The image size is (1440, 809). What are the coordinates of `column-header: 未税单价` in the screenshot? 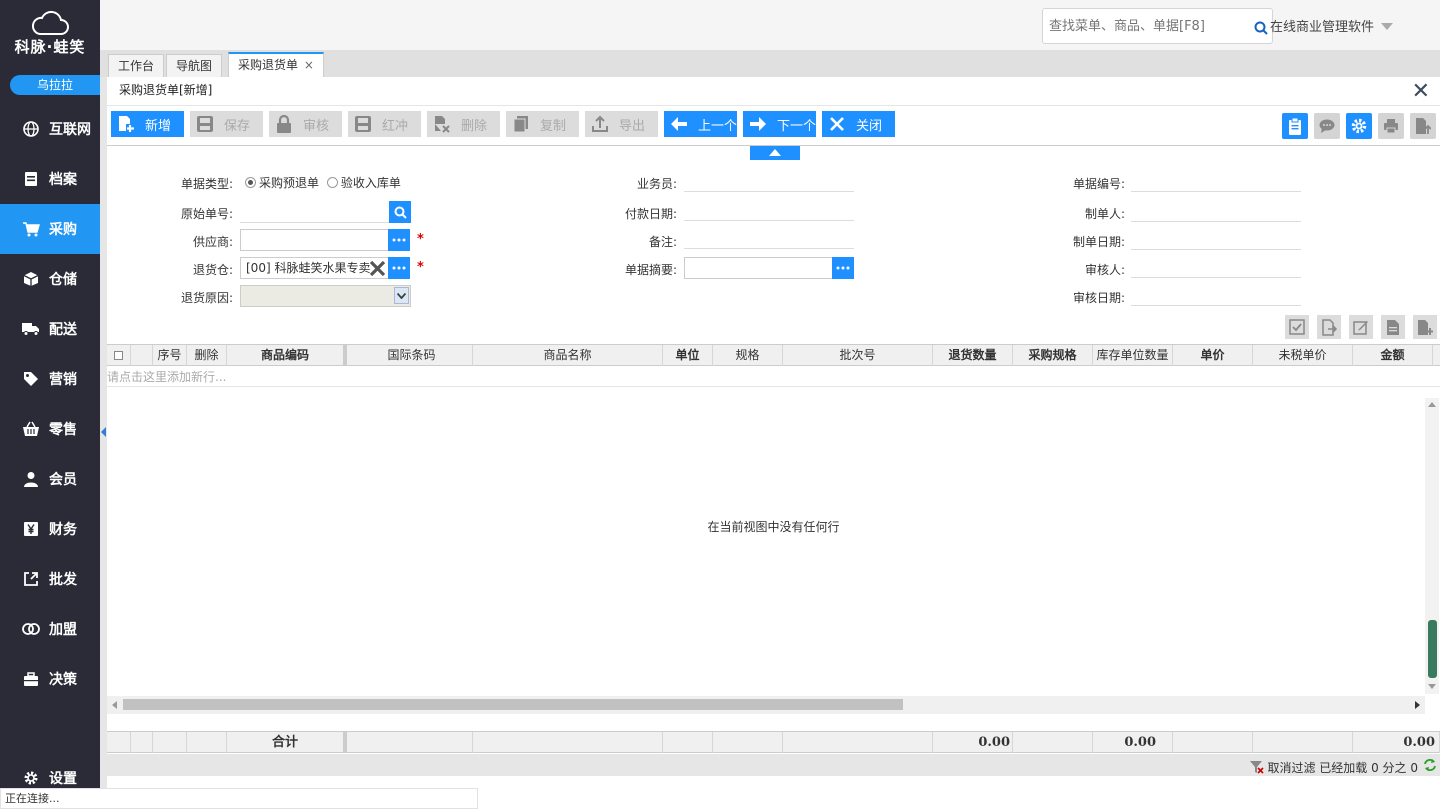 It's located at (1303, 355).